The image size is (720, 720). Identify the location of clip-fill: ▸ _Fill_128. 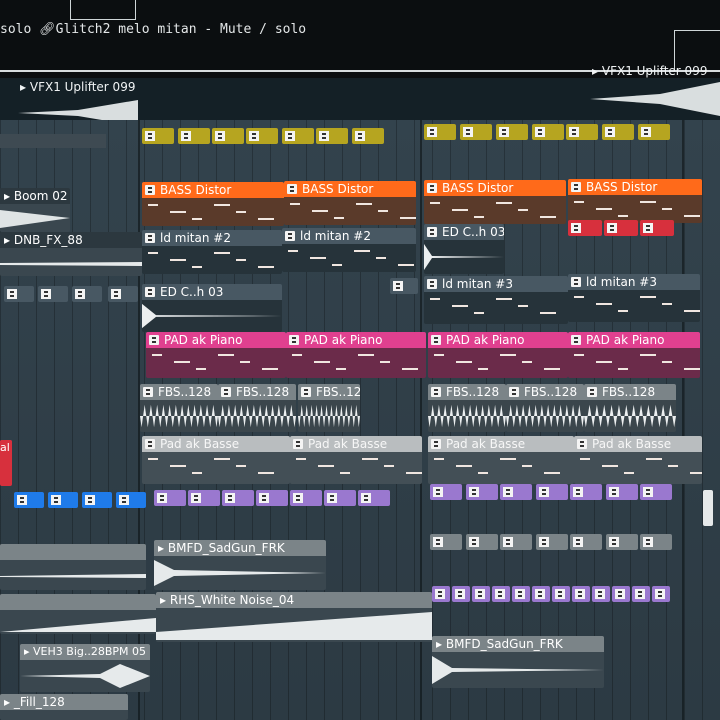
(64, 707).